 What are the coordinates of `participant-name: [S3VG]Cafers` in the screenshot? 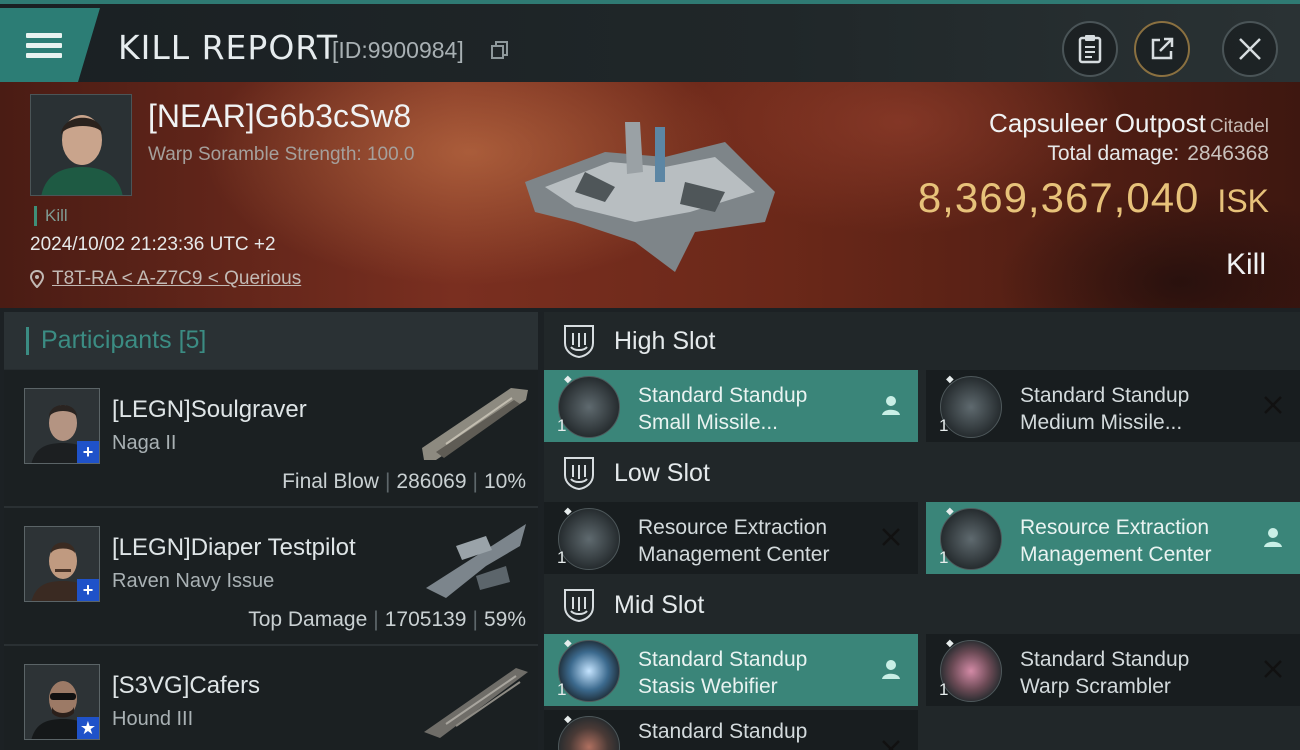 It's located at (186, 686).